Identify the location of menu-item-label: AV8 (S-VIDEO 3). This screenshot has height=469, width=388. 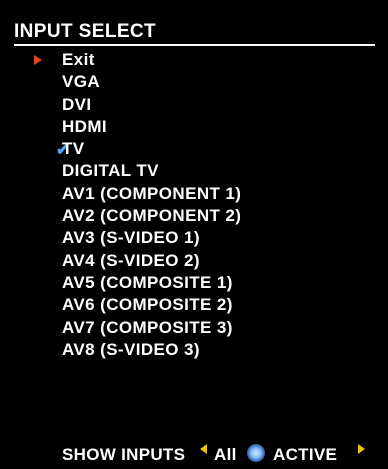
(131, 349).